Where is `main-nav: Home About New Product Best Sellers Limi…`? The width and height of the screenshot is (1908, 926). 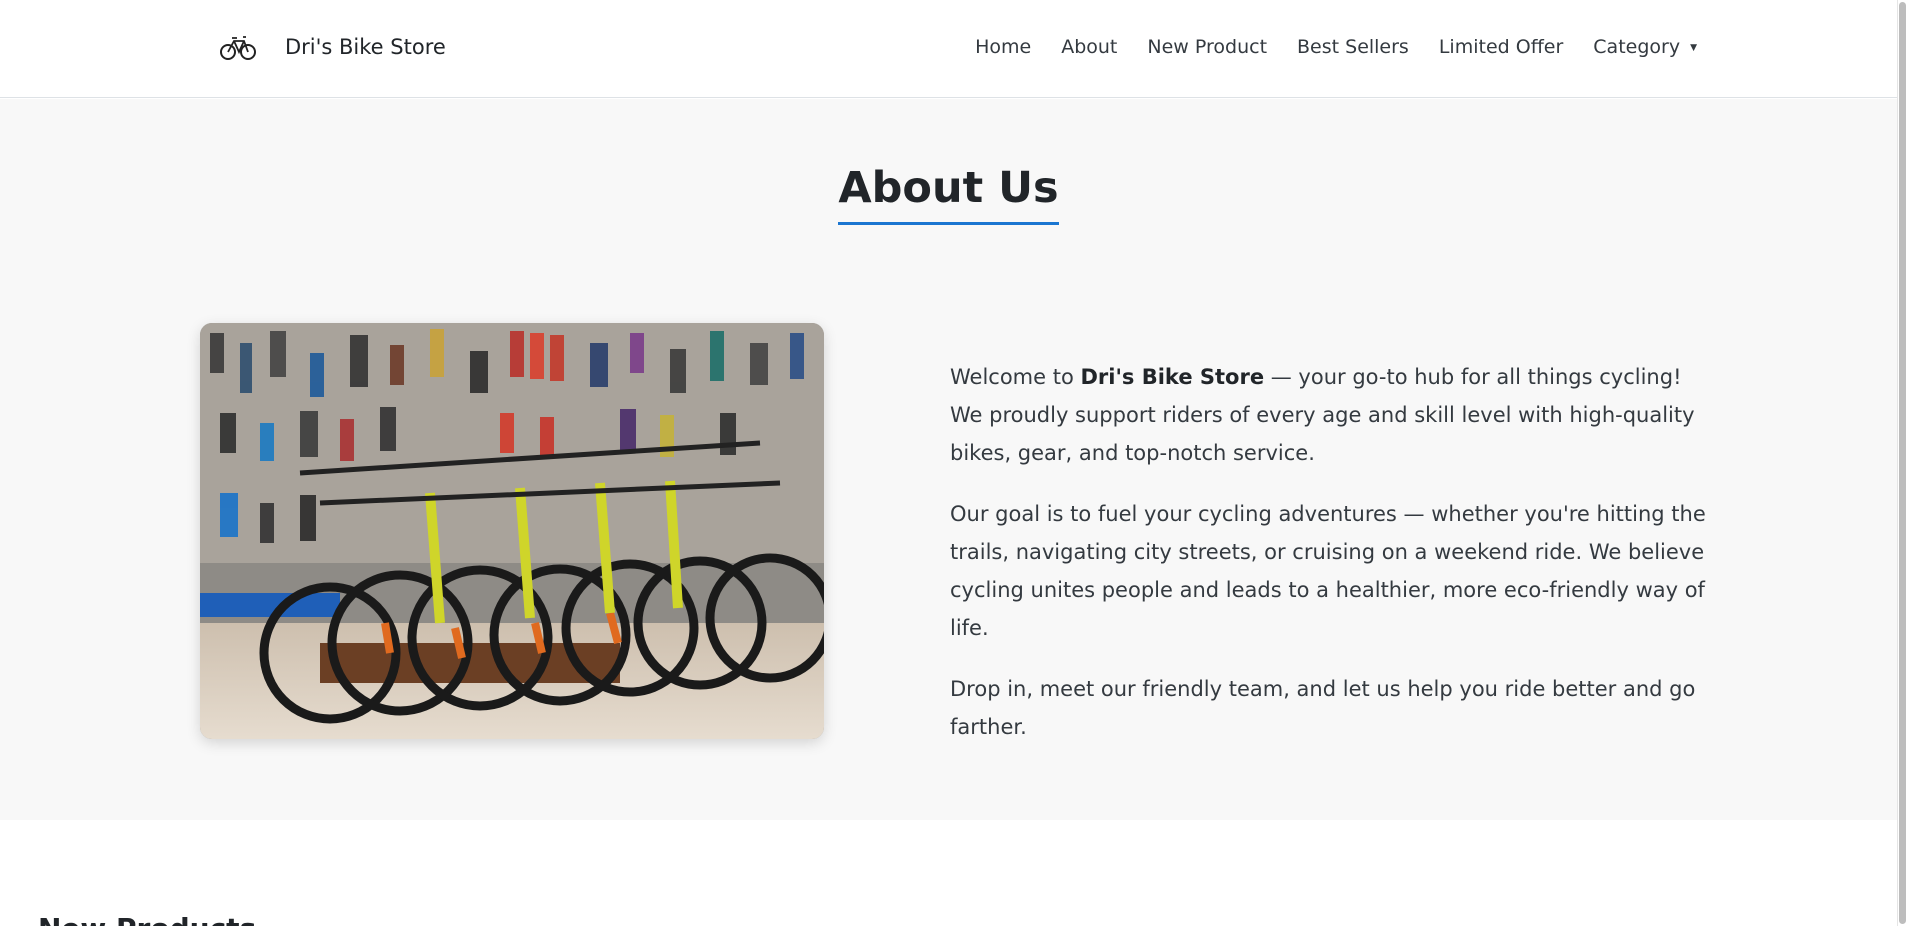
main-nav: Home About New Product Best Sellers Limi… is located at coordinates (1336, 47).